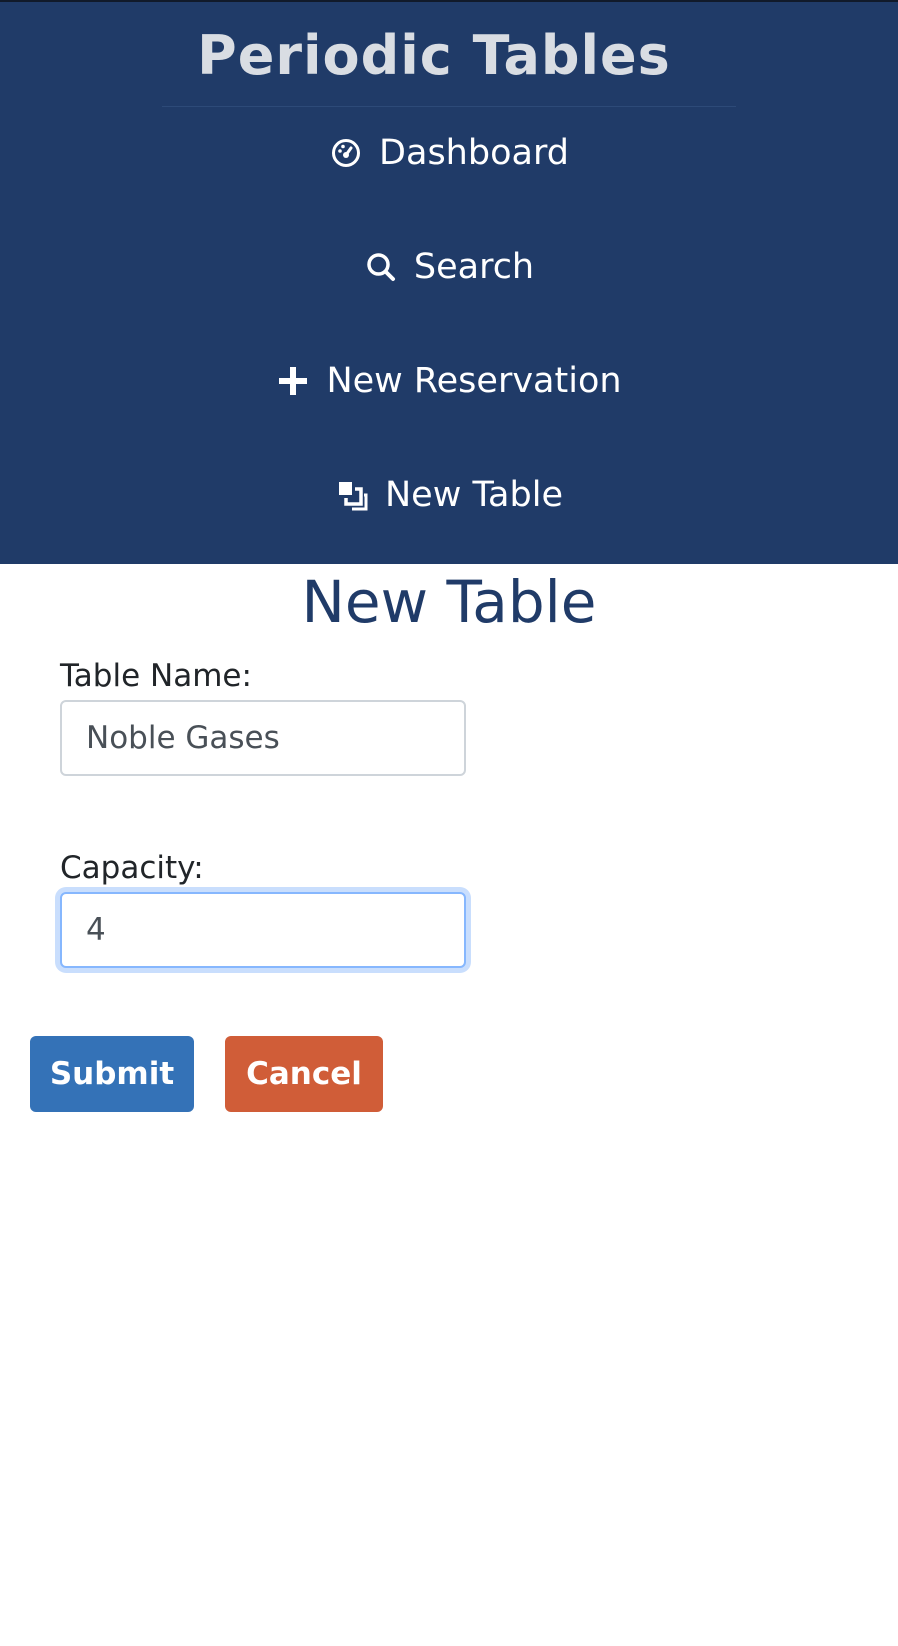 This screenshot has height=1646, width=898. I want to click on nav-item-search: Search, so click(449, 267).